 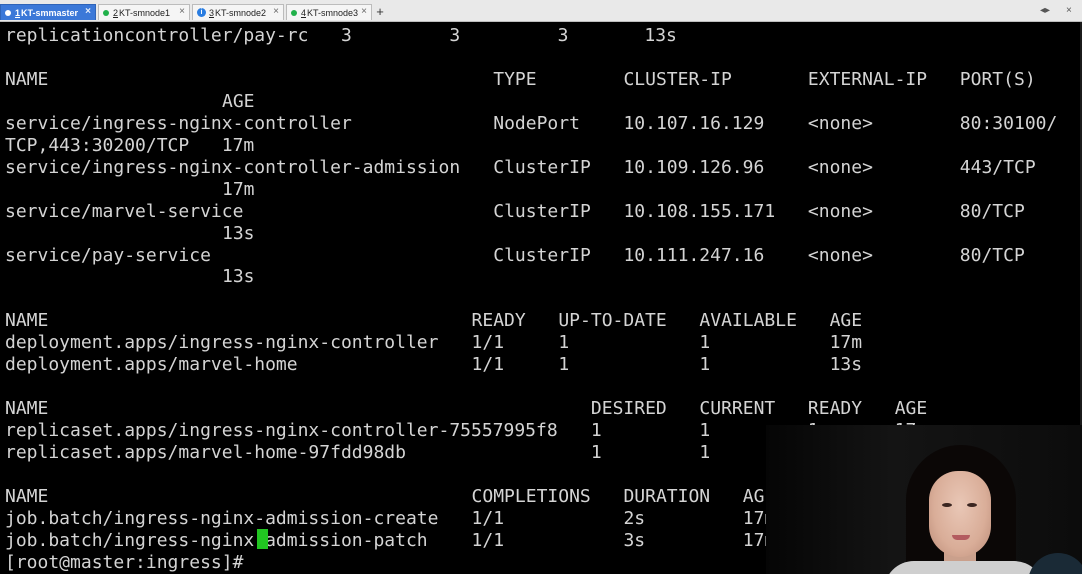 What do you see at coordinates (151, 365) in the screenshot?
I see `terminal-text: deployment.apps/marvel-home` at bounding box center [151, 365].